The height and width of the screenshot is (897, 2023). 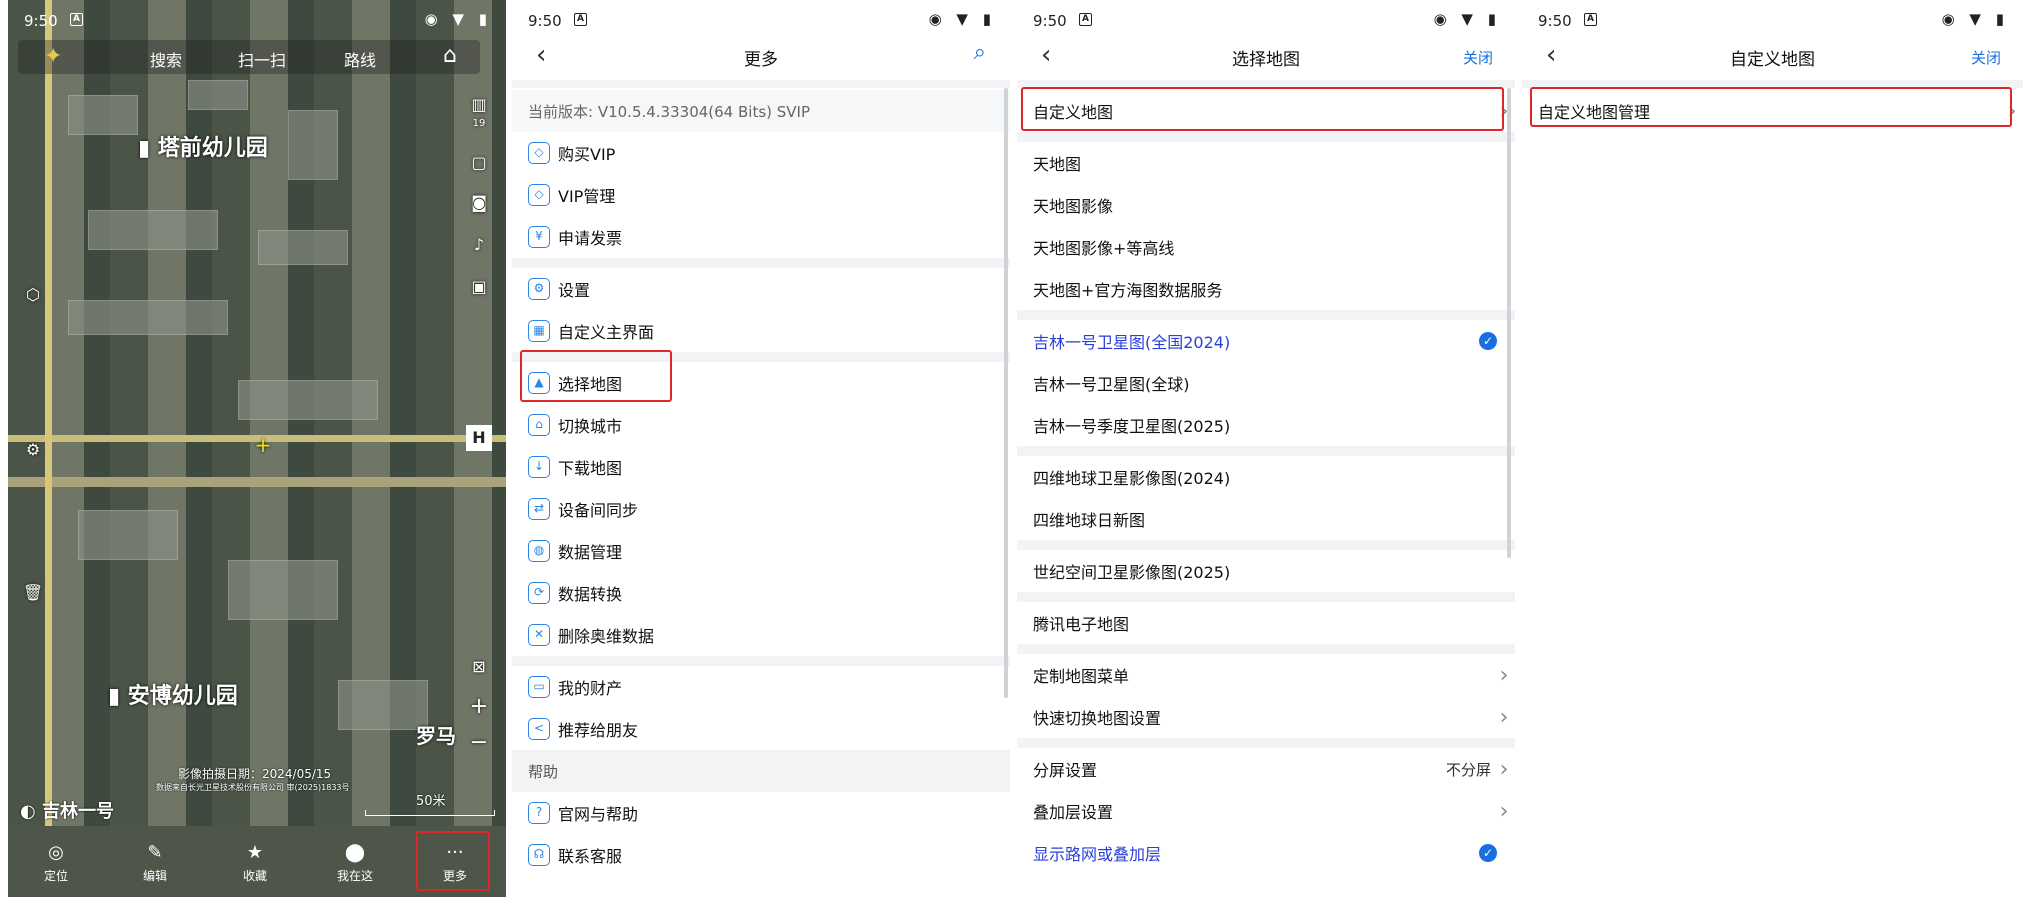 What do you see at coordinates (479, 667) in the screenshot?
I see `measure-icon: ⊠` at bounding box center [479, 667].